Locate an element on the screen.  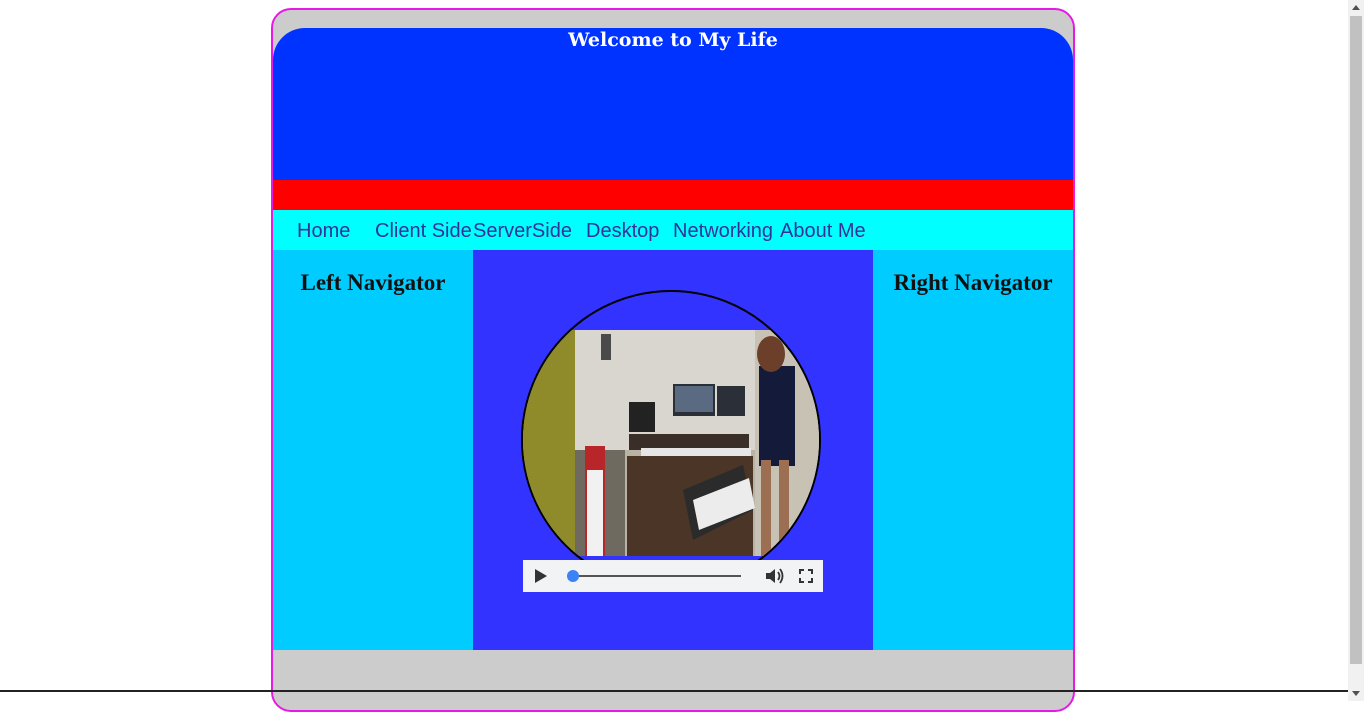
video-progress-track is located at coordinates (657, 576).